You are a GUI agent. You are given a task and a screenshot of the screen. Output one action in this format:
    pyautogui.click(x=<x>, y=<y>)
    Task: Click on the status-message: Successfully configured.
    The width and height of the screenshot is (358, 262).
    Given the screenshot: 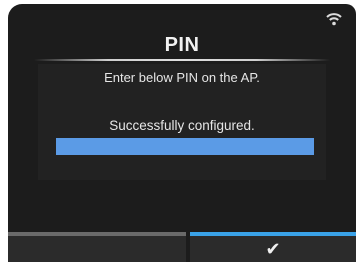 What is the action you would take?
    pyautogui.click(x=182, y=125)
    